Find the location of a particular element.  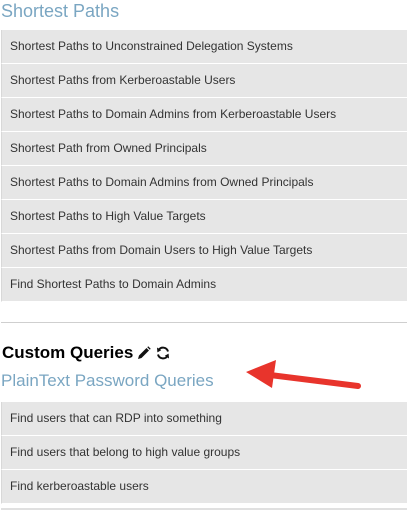

shortest-paths-title: Shortest Paths is located at coordinates (60, 11).